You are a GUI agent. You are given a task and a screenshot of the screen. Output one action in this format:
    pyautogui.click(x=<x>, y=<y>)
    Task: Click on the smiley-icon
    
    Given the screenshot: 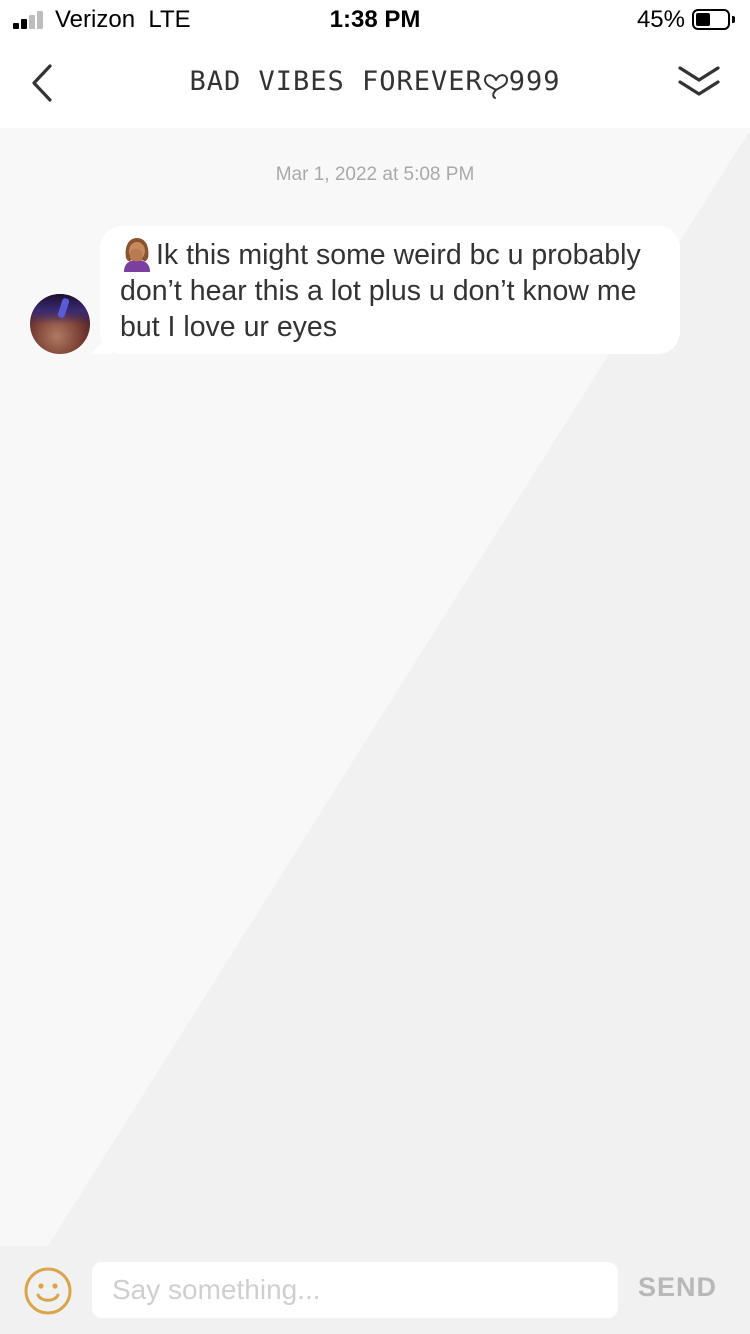 What is the action you would take?
    pyautogui.click(x=48, y=1291)
    